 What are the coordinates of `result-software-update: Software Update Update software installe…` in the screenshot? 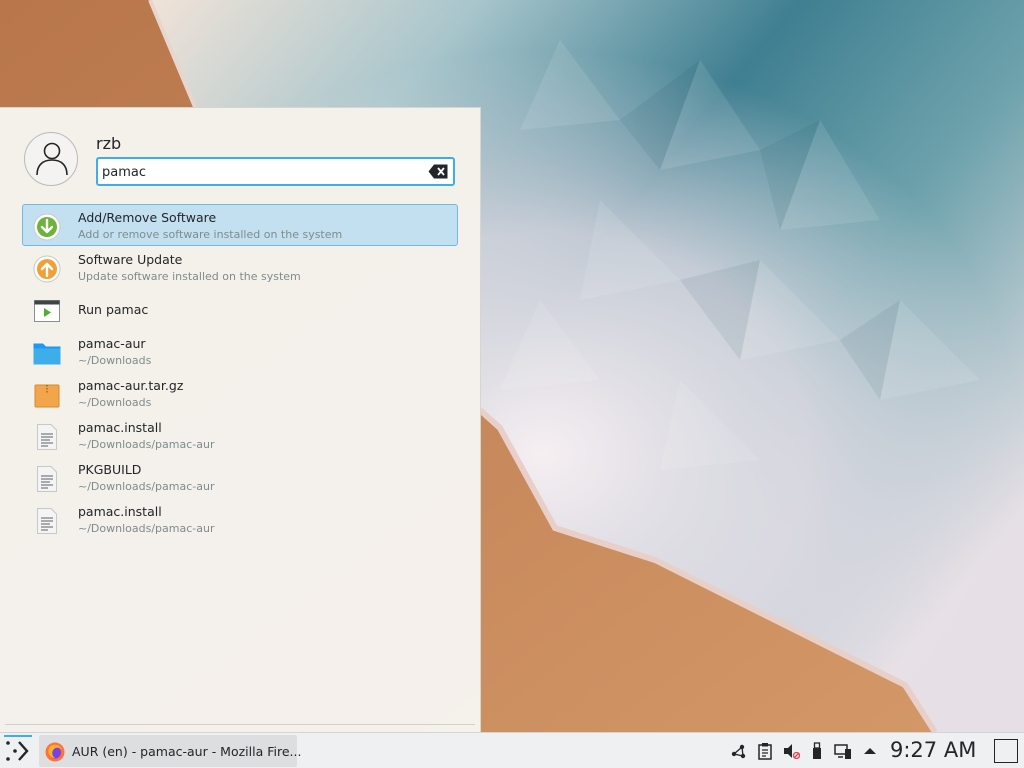 It's located at (240, 267).